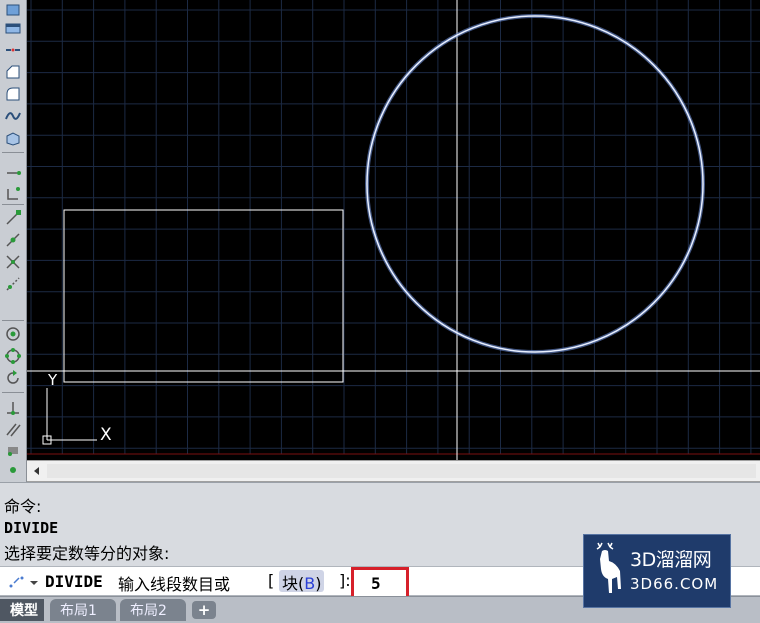 The height and width of the screenshot is (623, 760). I want to click on spline-tool-icon, so click(13, 115).